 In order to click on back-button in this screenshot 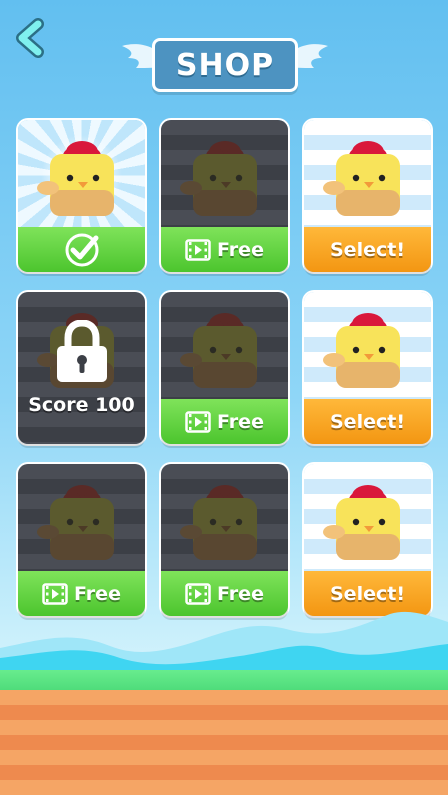, I will do `click(32, 38)`.